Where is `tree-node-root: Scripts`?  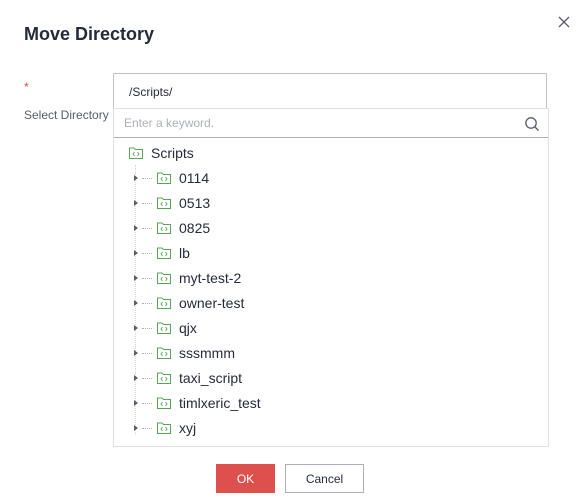 tree-node-root: Scripts is located at coordinates (161, 153).